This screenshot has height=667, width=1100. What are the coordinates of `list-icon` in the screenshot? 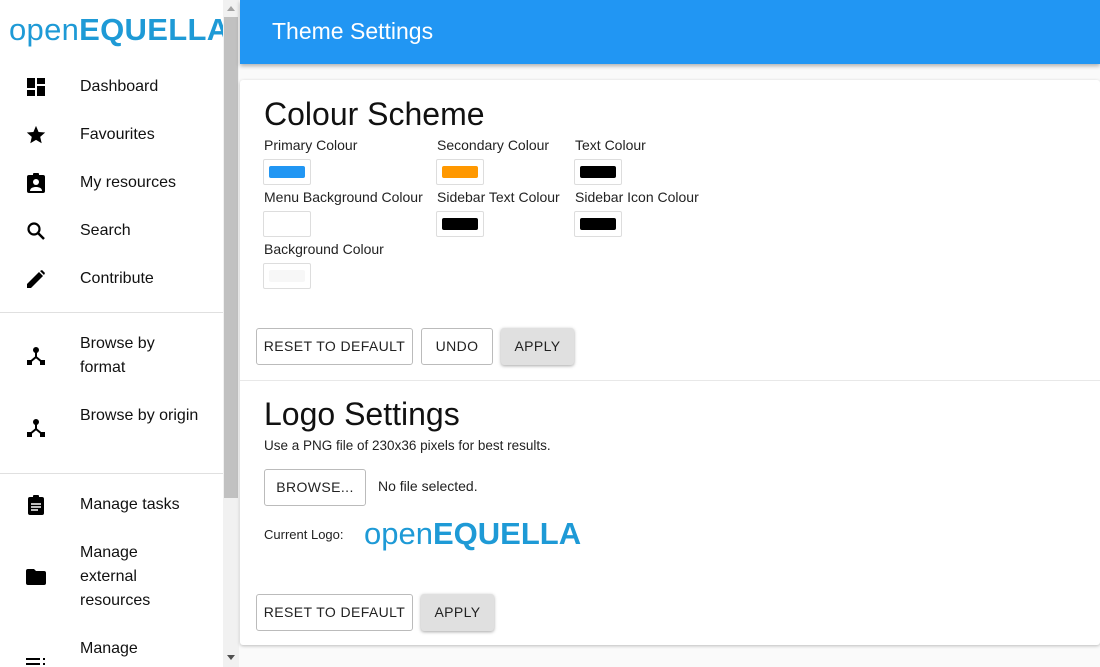 It's located at (36, 660).